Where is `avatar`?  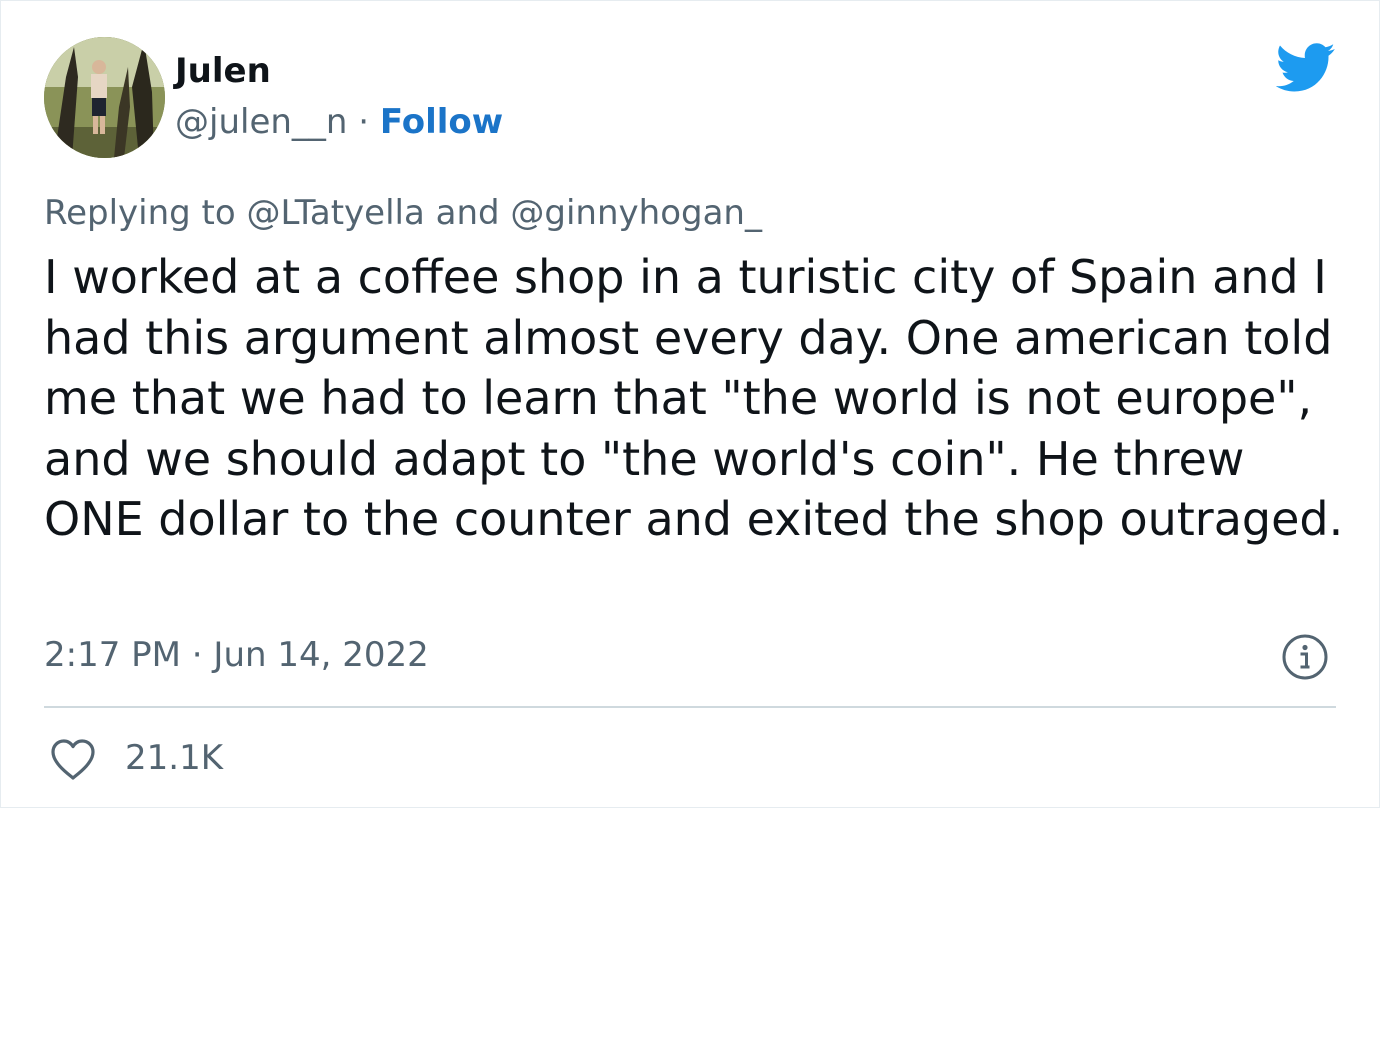
avatar is located at coordinates (104, 97).